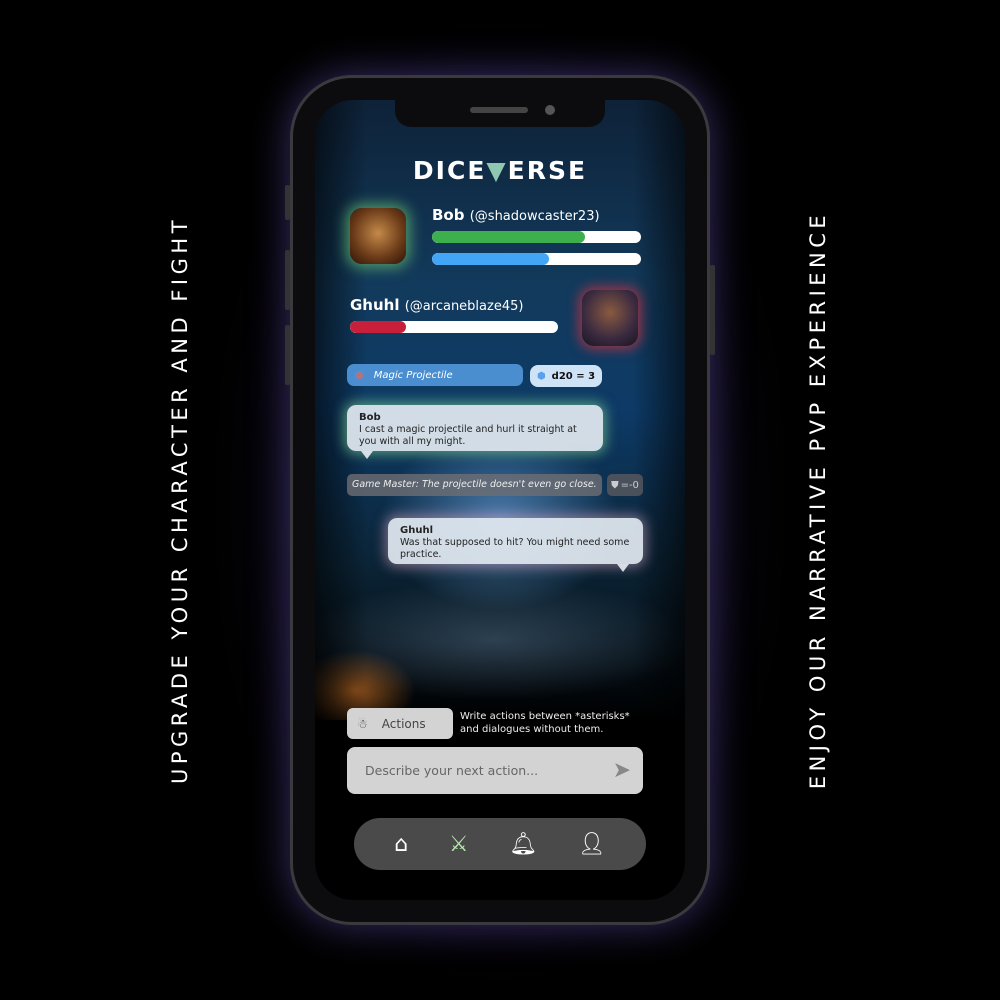 The image size is (1000, 1000). I want to click on opponent-health-fill, so click(378, 327).